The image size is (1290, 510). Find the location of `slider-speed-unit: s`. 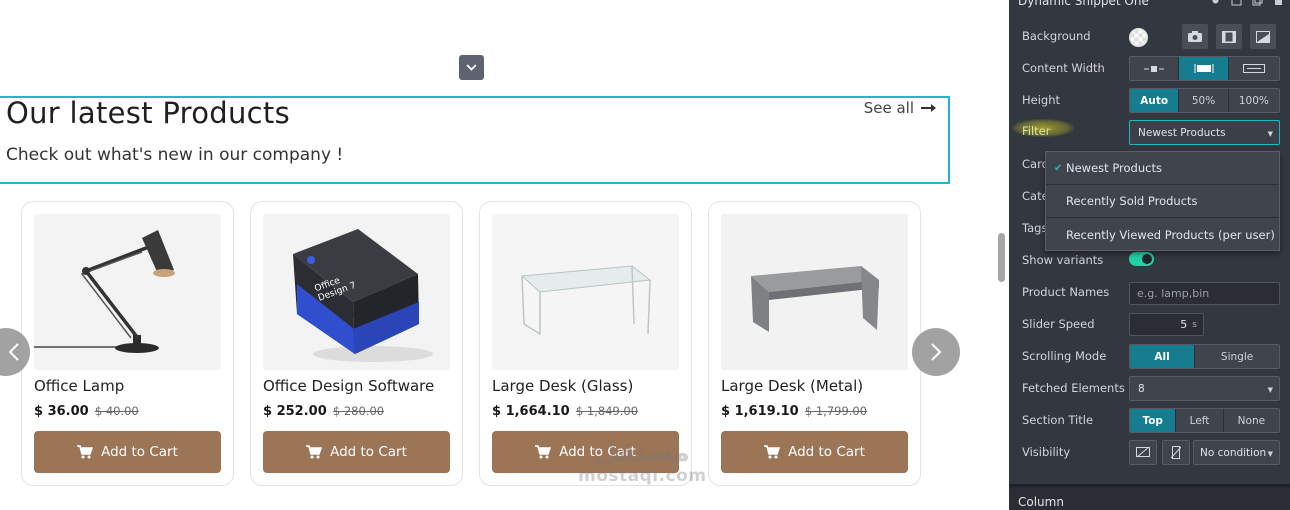

slider-speed-unit: s is located at coordinates (1194, 324).